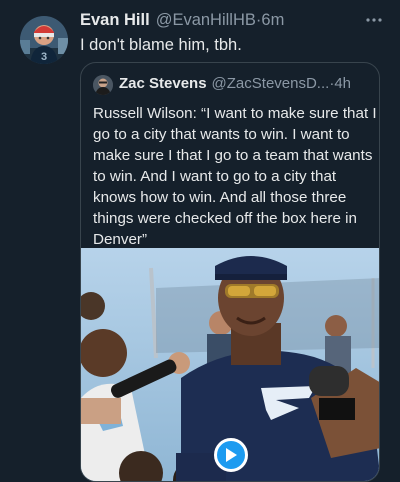  What do you see at coordinates (161, 45) in the screenshot?
I see `tweet-text: I don't blame him, tbh.` at bounding box center [161, 45].